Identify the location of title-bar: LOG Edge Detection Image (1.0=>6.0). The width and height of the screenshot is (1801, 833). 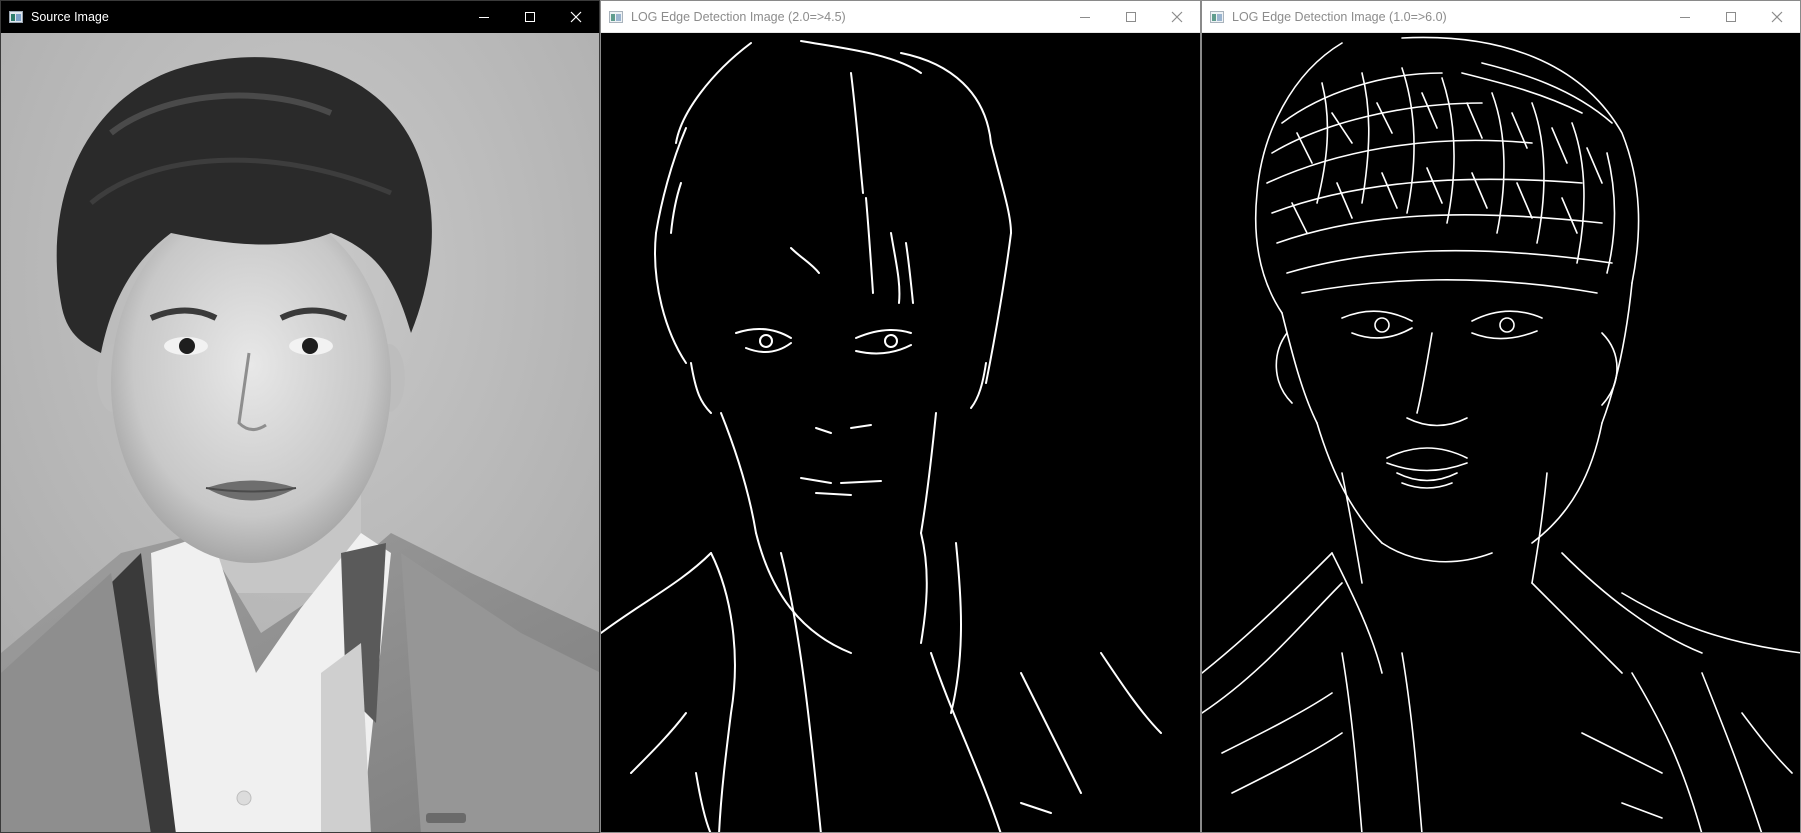
(1501, 17).